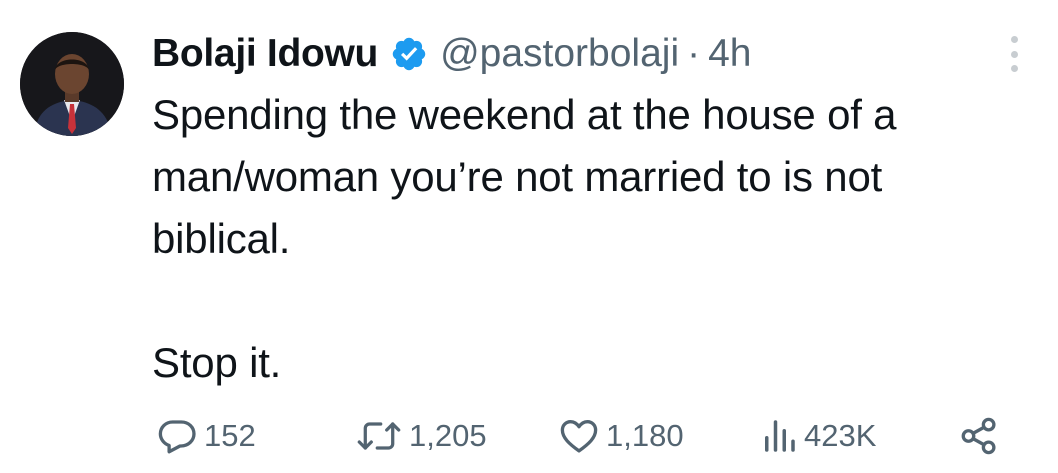  Describe the element at coordinates (579, 436) in the screenshot. I see `heart-icon` at that location.